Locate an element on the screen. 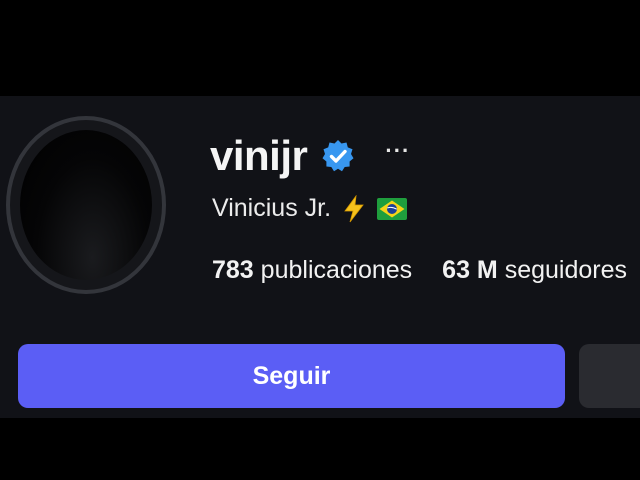 This screenshot has height=480, width=640. stat-posts: 783 publicaciones is located at coordinates (312, 270).